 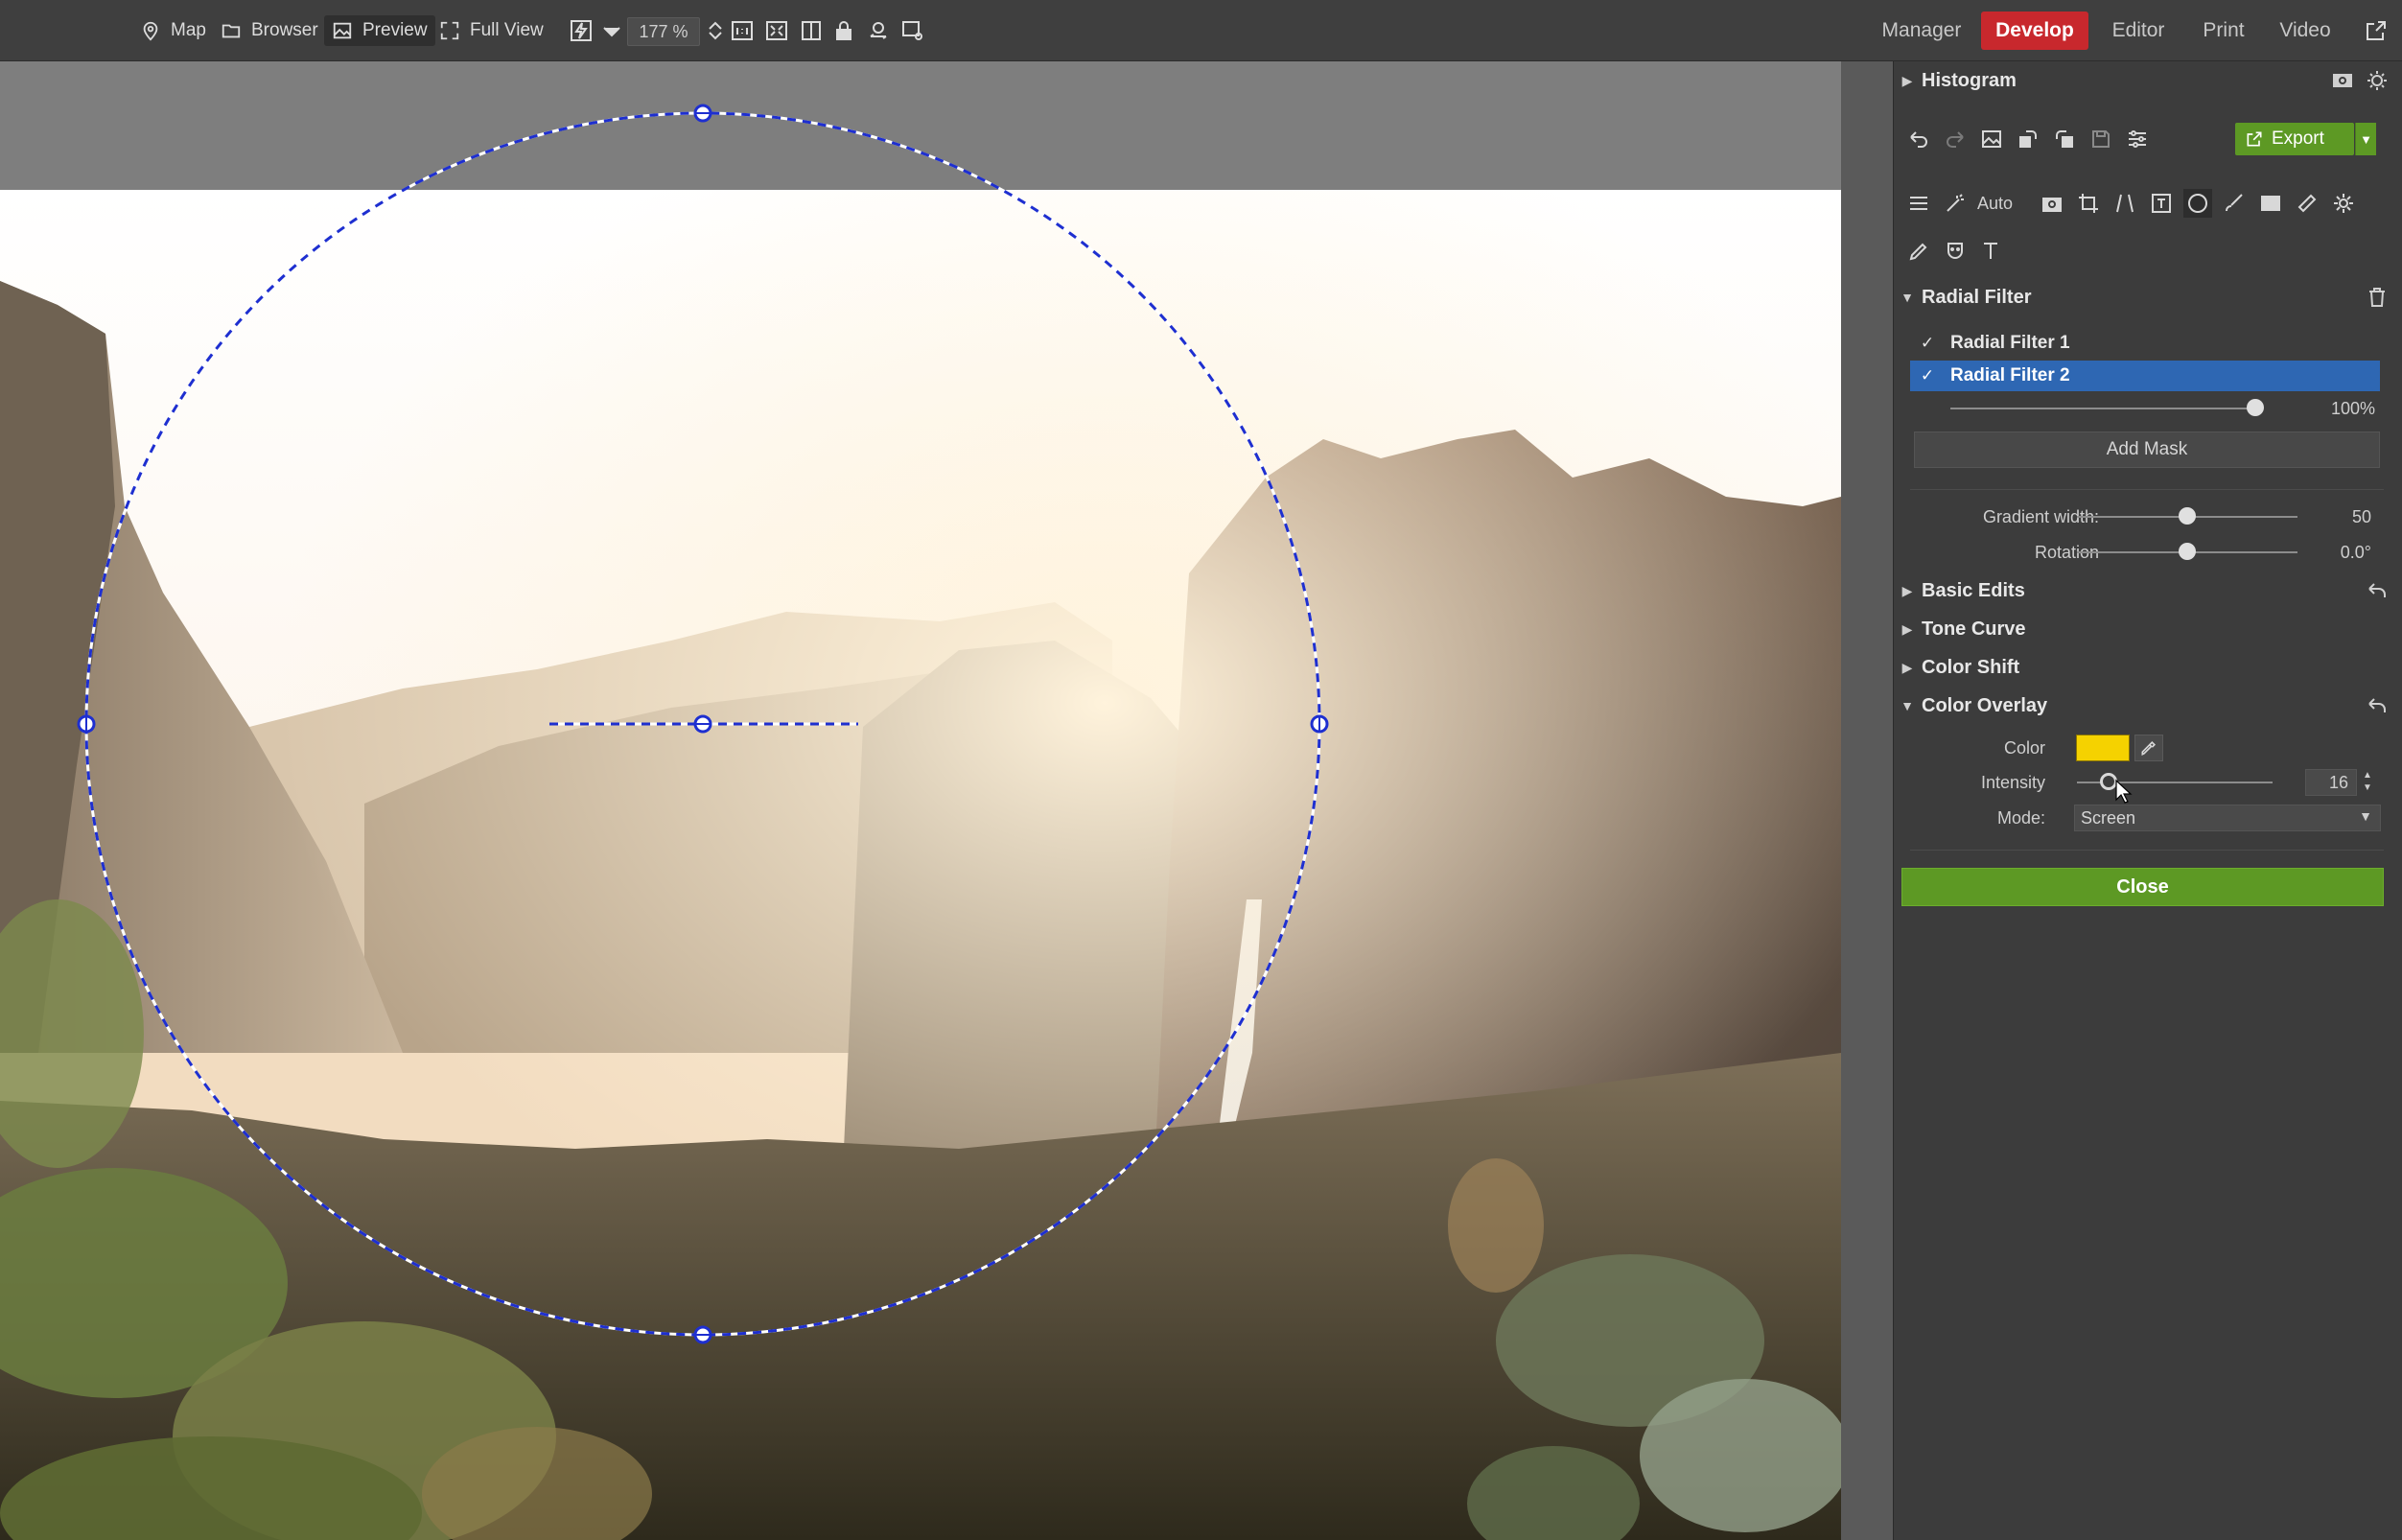 What do you see at coordinates (2367, 782) in the screenshot?
I see `intensity-stepper: ▲ ▼` at bounding box center [2367, 782].